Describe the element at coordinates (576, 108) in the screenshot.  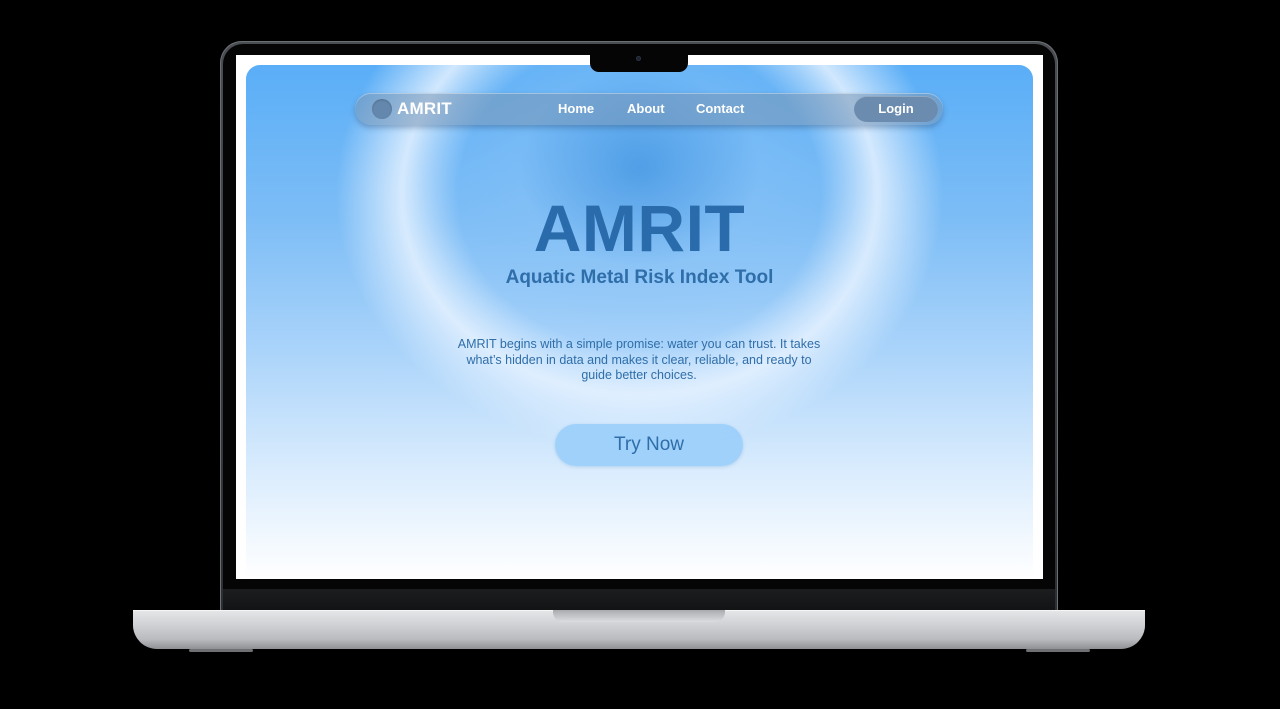
I see `nav-link-home: Home` at that location.